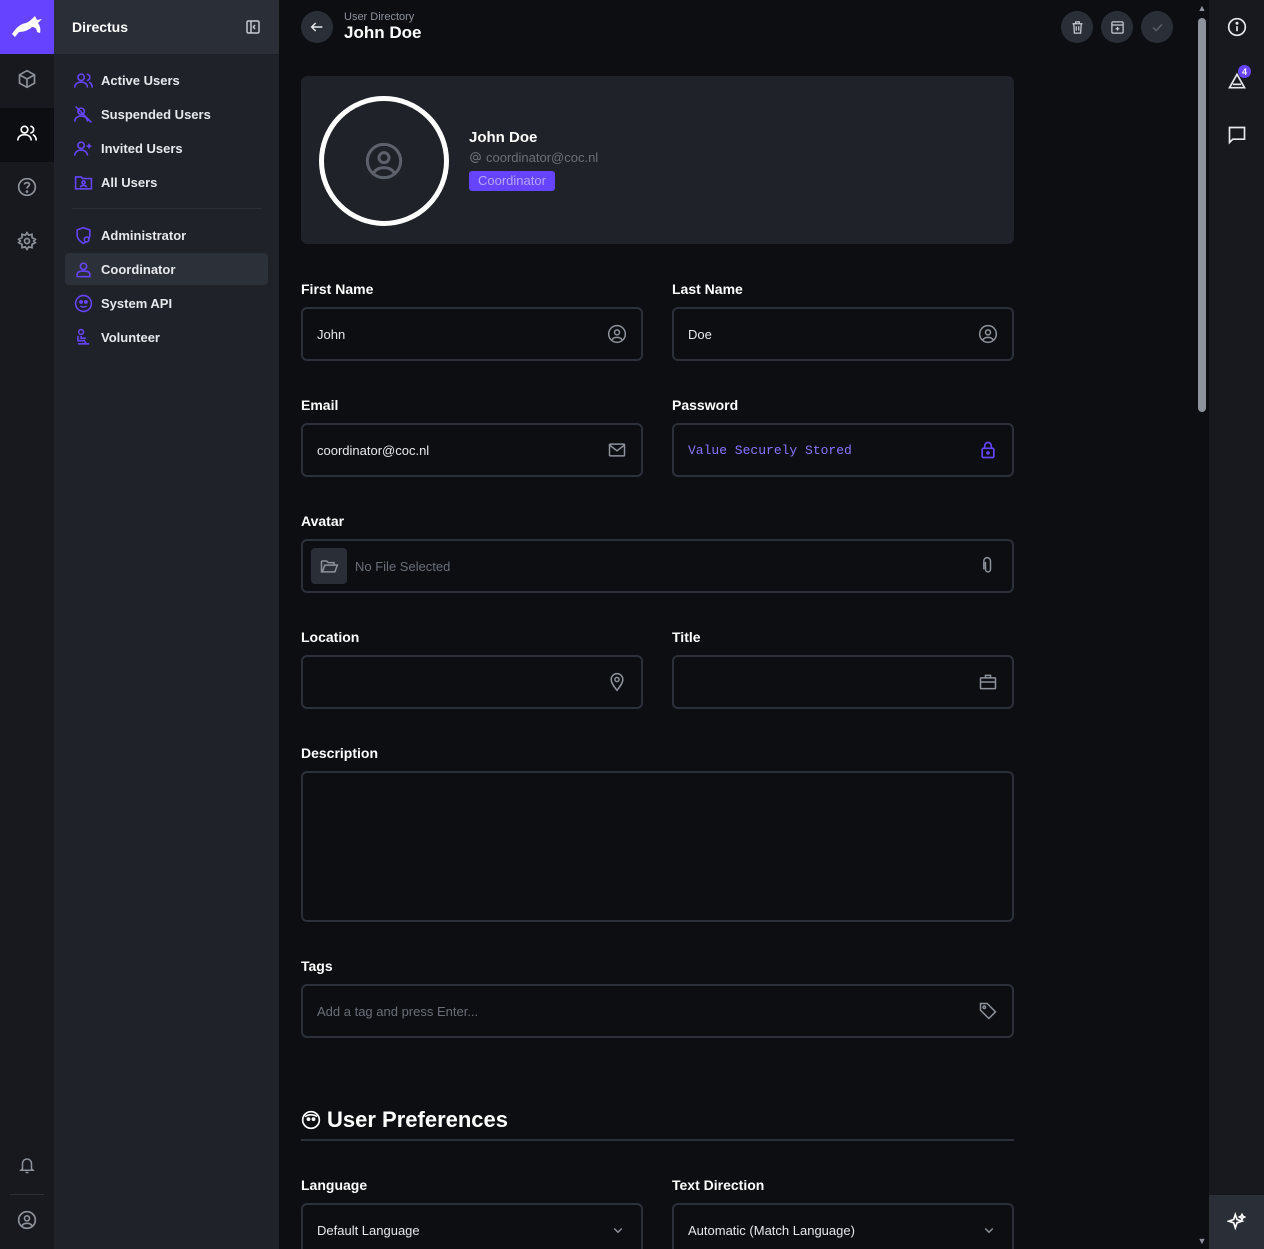  I want to click on module-bar, so click(27, 624).